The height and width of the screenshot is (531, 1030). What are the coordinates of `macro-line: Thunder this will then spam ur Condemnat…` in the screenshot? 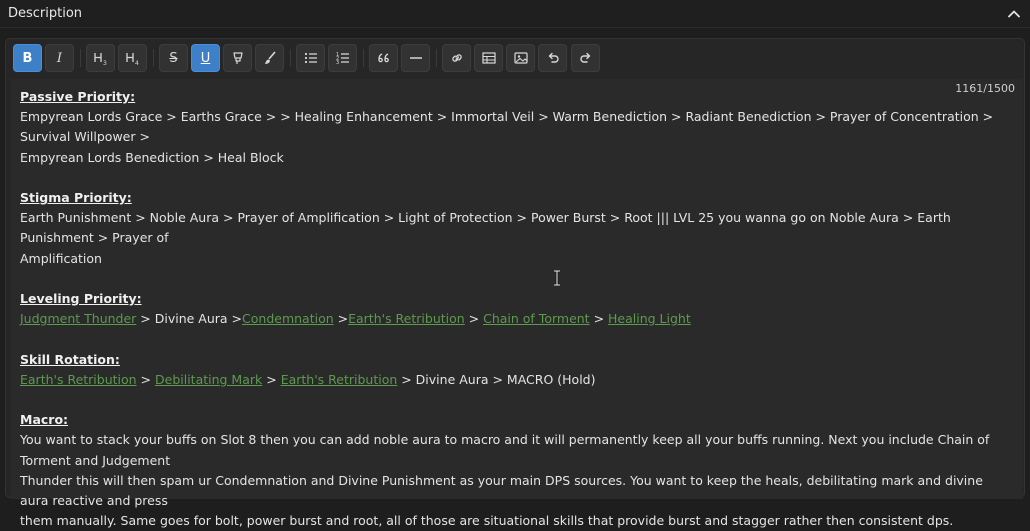 It's located at (501, 490).